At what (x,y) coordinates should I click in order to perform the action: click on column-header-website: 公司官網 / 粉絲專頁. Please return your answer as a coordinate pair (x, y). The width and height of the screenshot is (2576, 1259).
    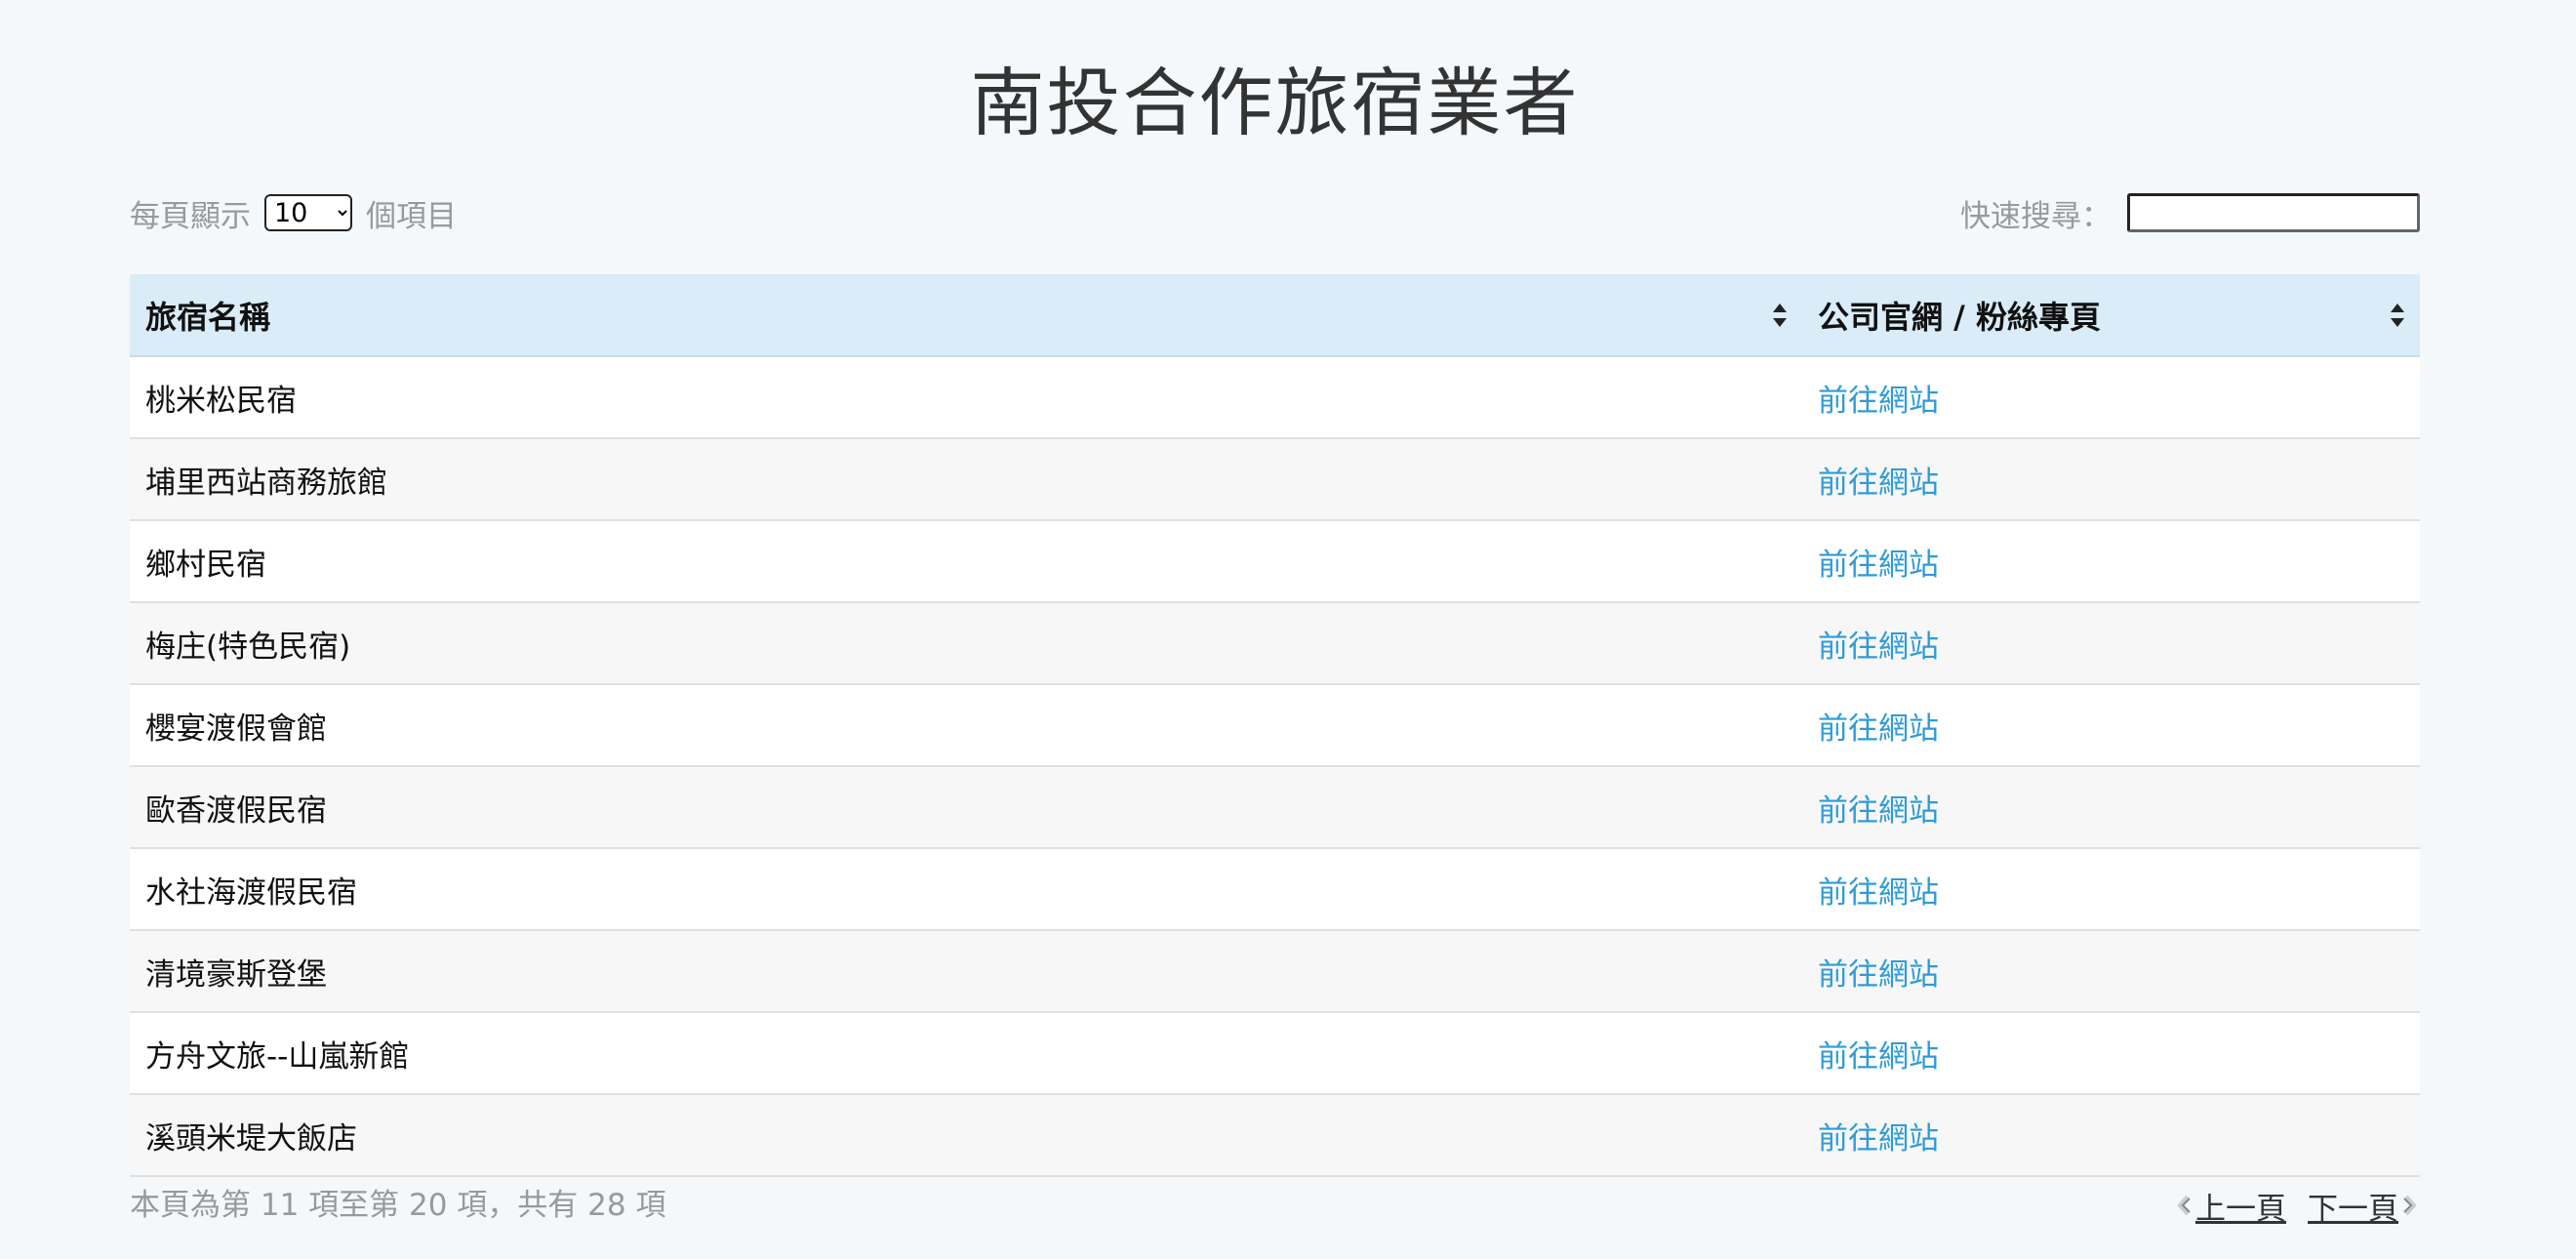
    Looking at the image, I should click on (2111, 315).